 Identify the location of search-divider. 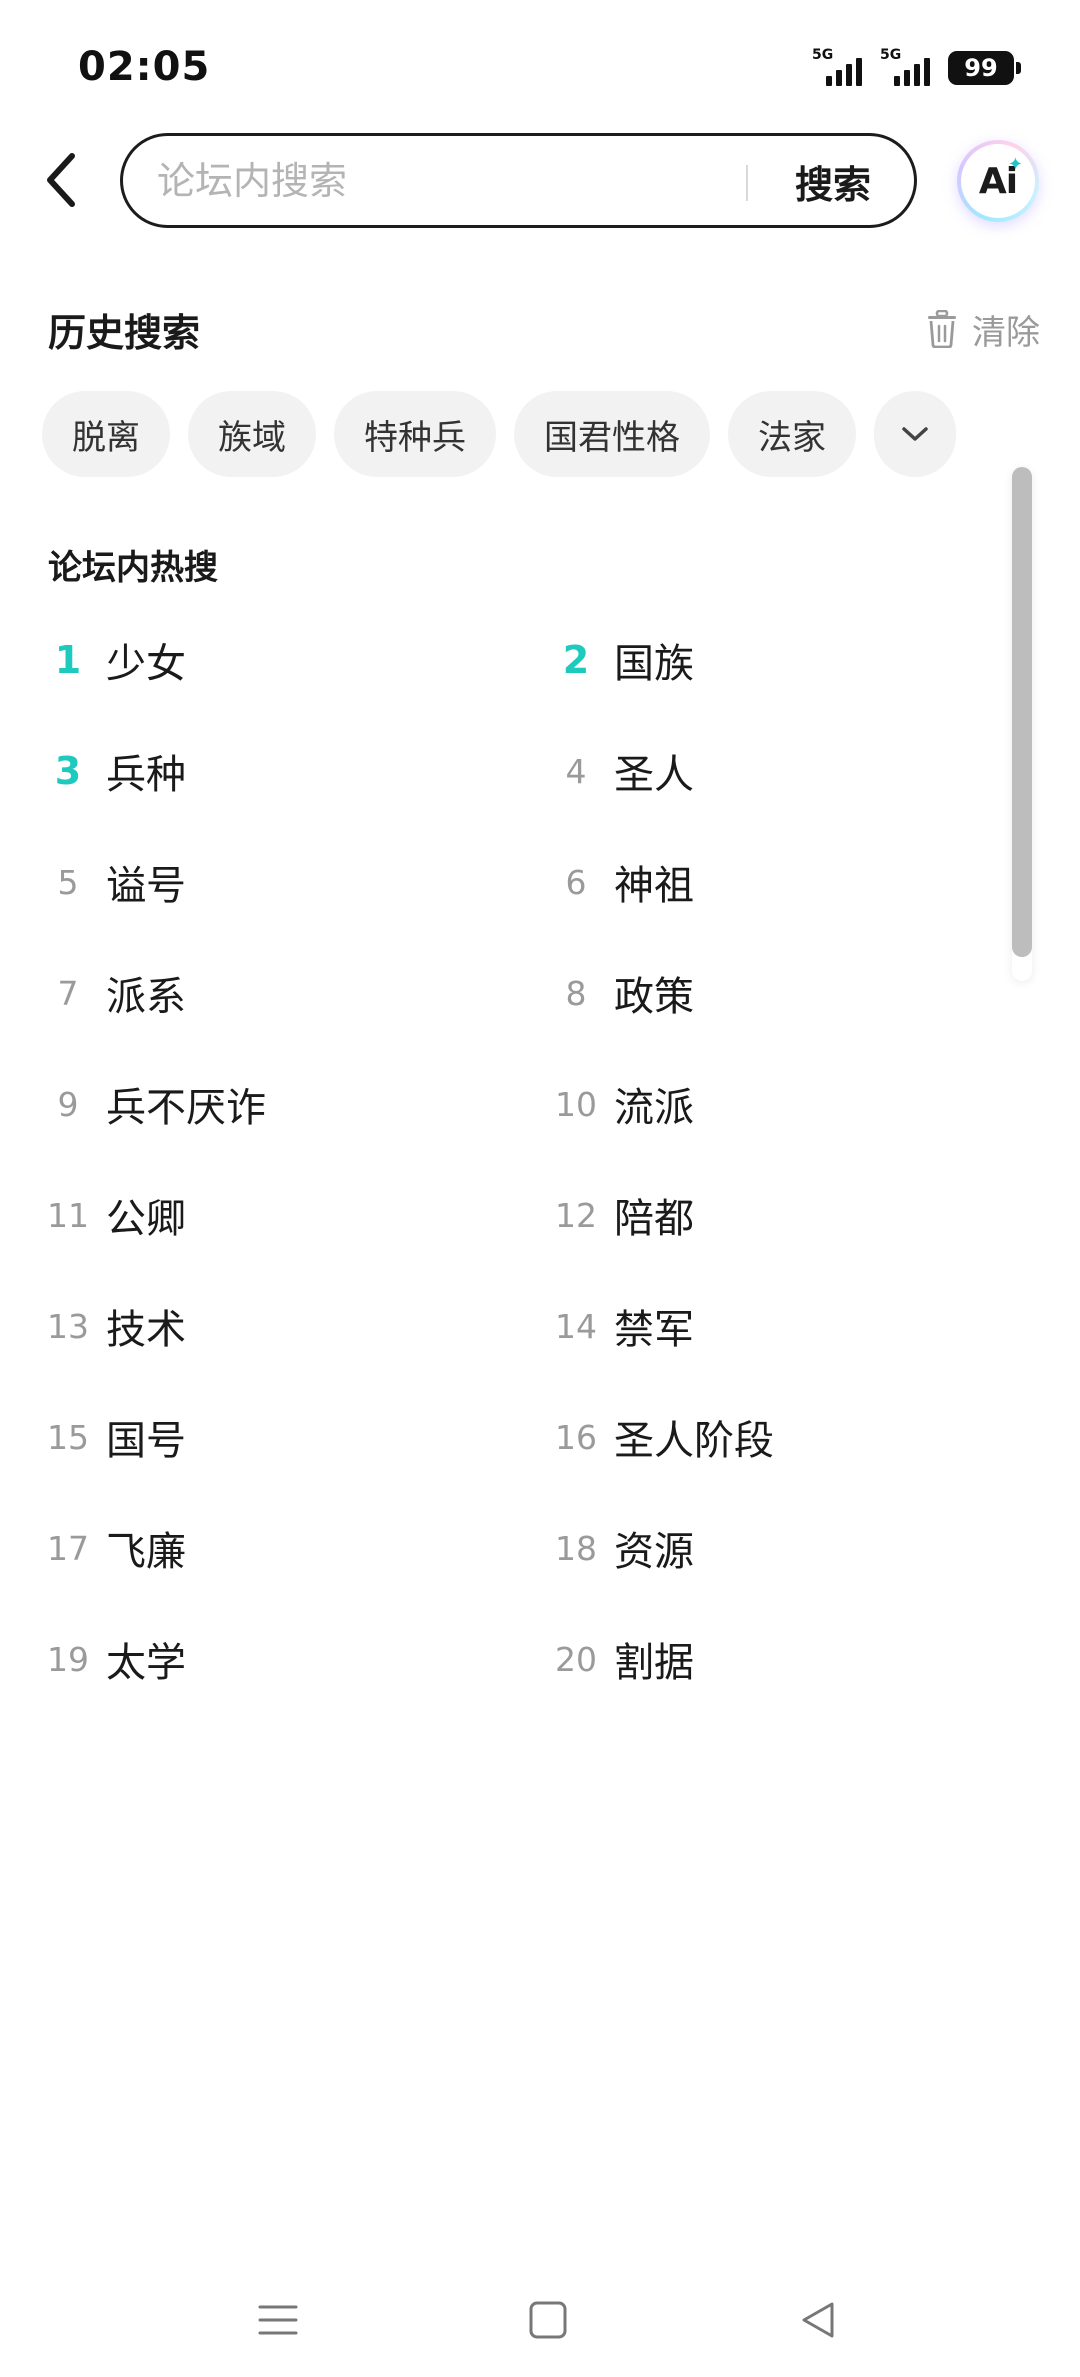
(747, 183).